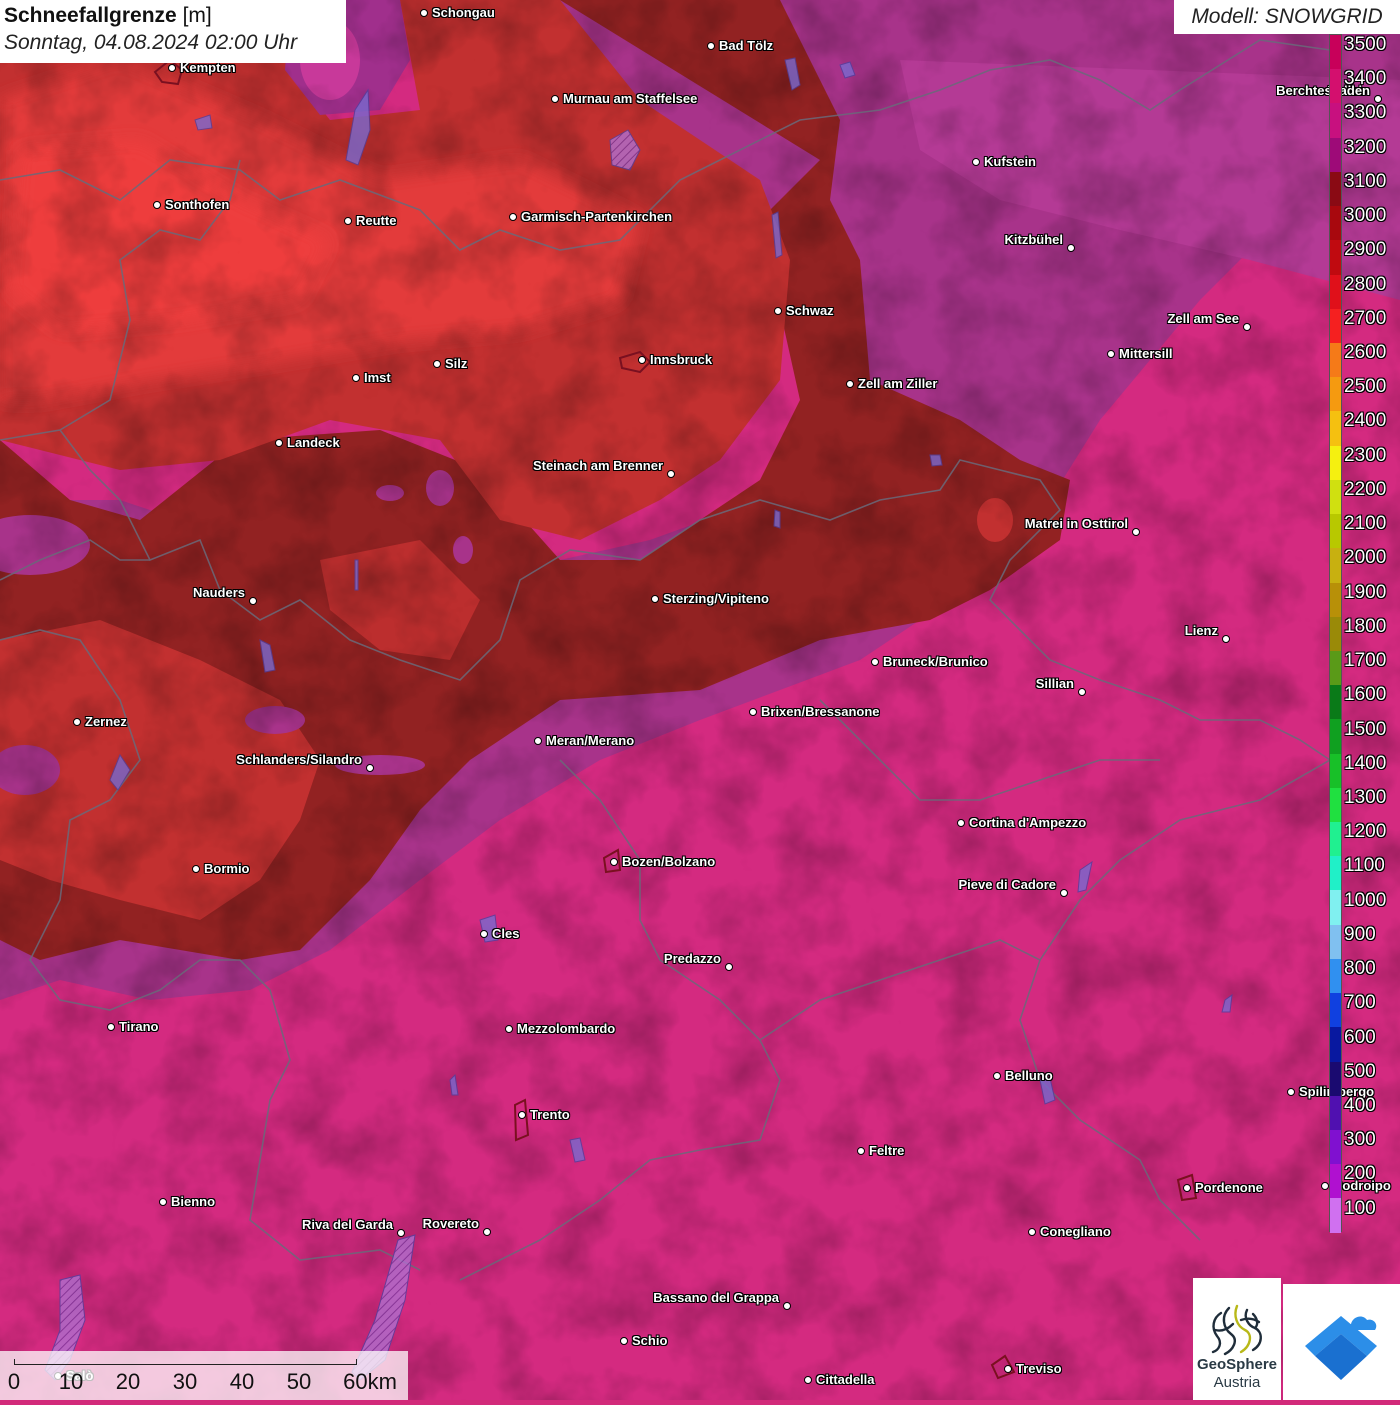  Describe the element at coordinates (820, 711) in the screenshot. I see `city-label: Brixen/Bressanone` at that location.